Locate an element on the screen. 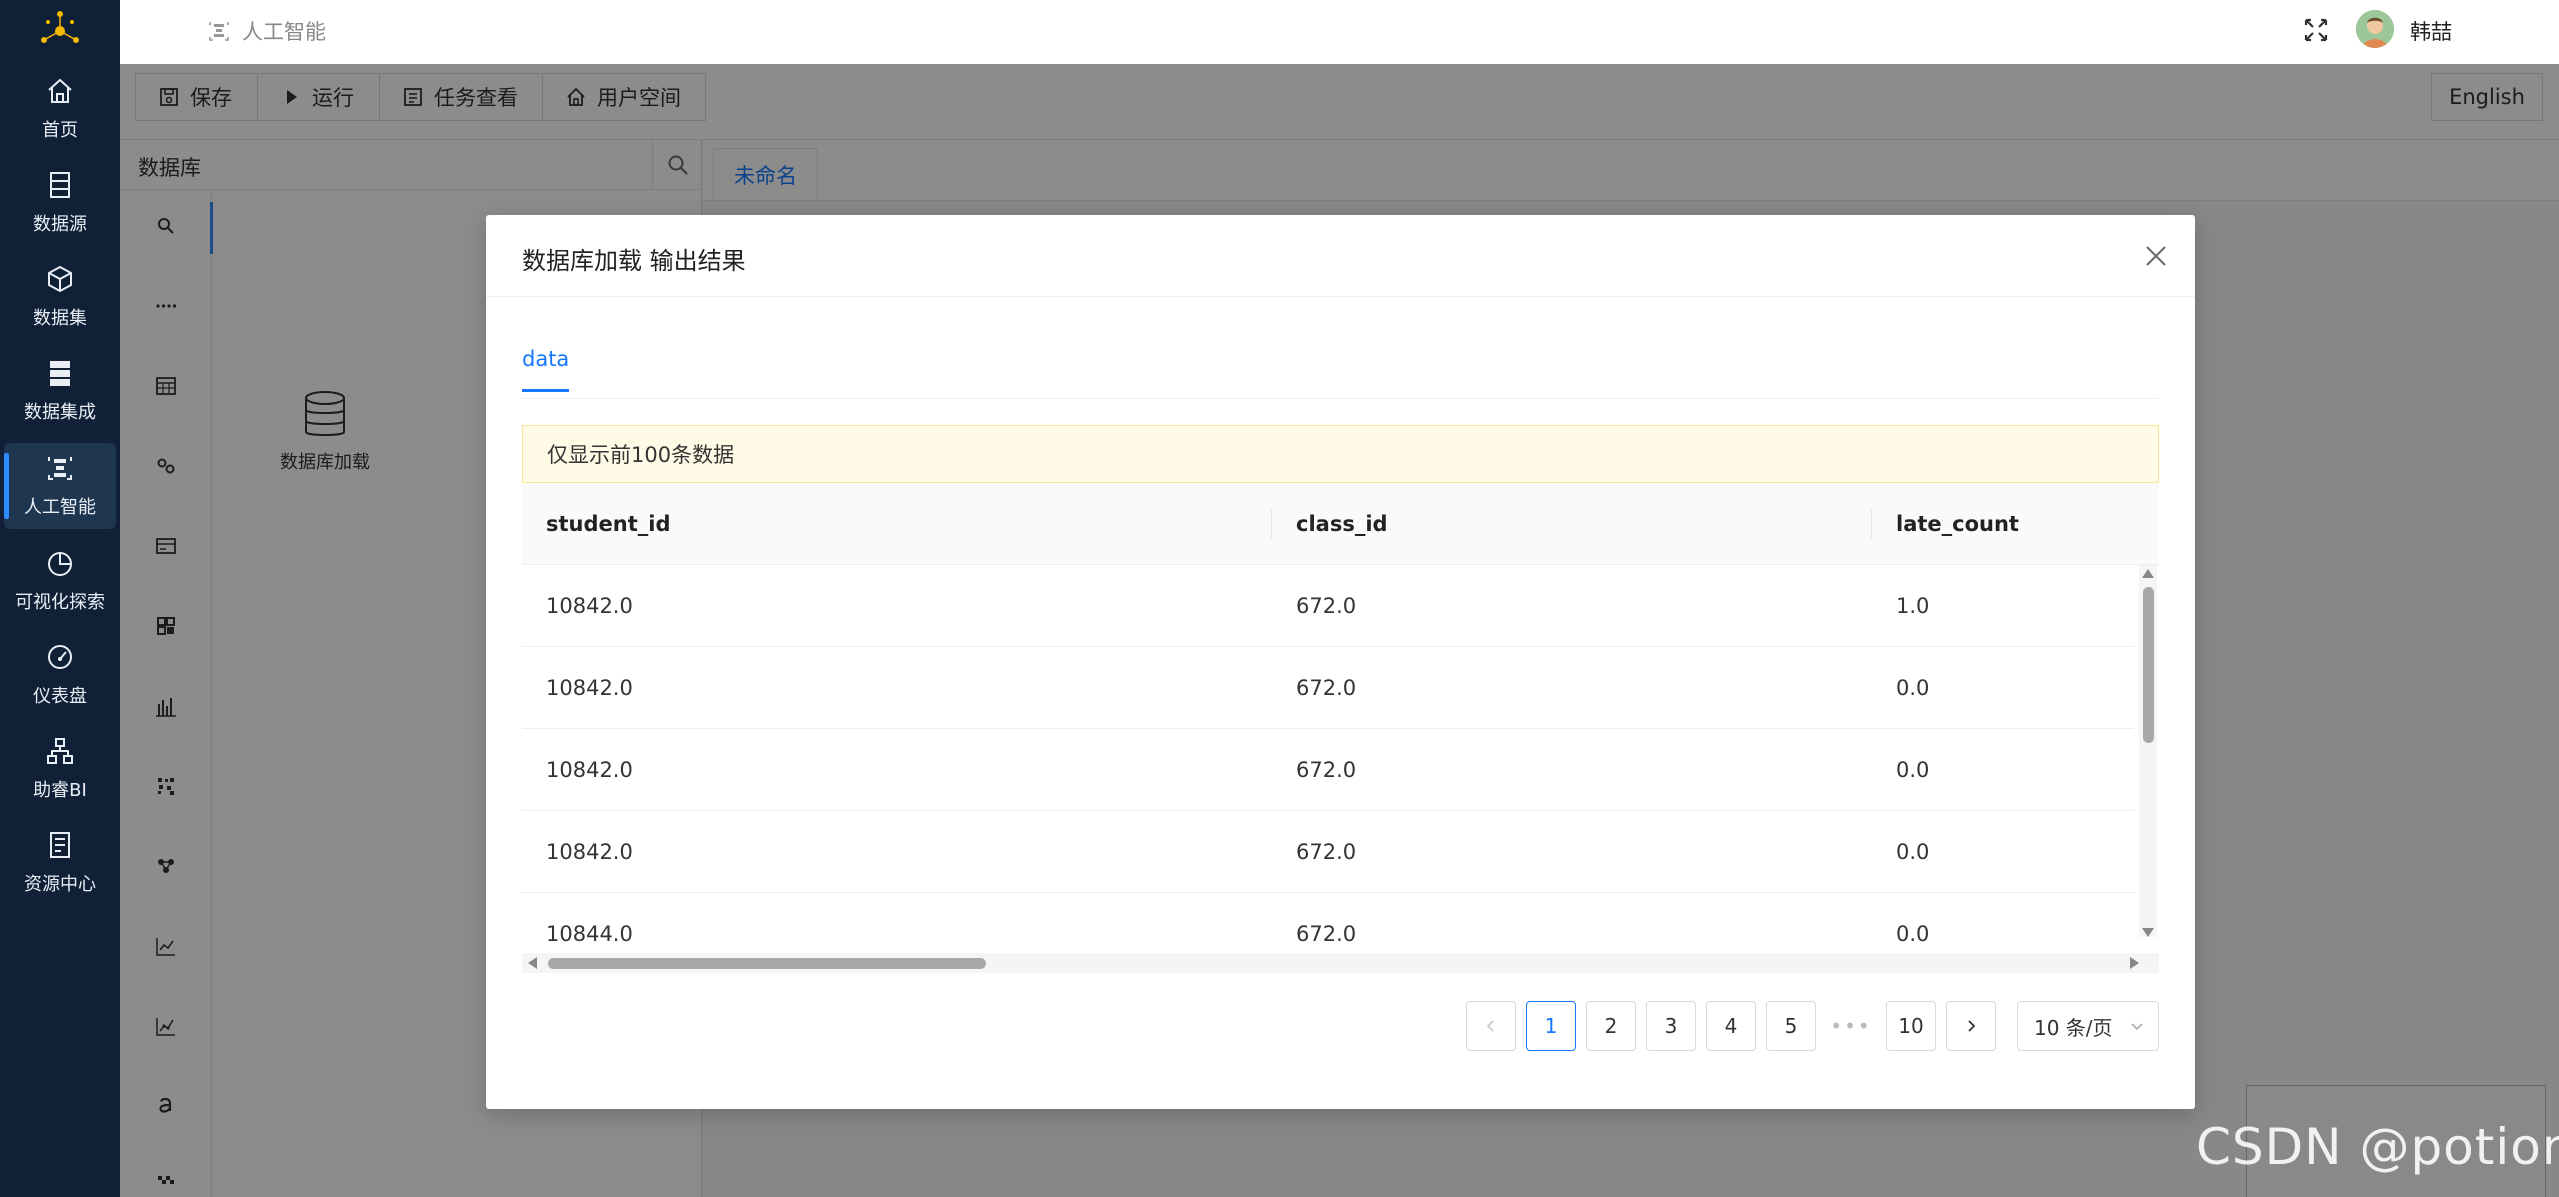  user-name: 韩喆 is located at coordinates (2431, 31).